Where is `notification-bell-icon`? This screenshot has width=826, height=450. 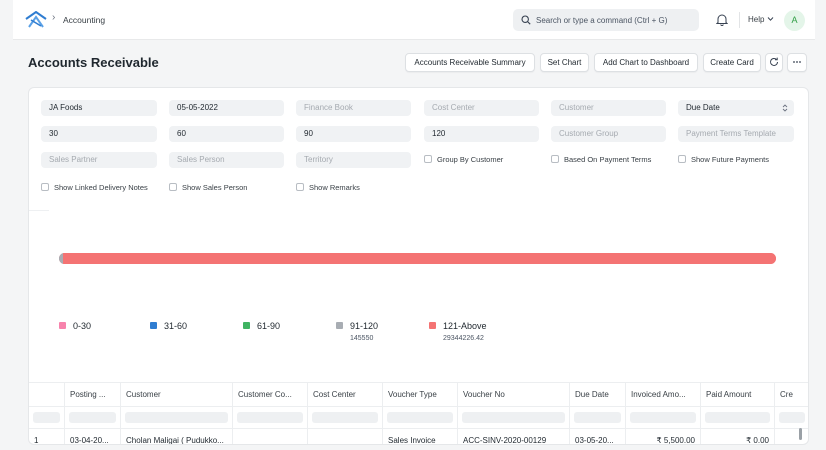
notification-bell-icon is located at coordinates (722, 19).